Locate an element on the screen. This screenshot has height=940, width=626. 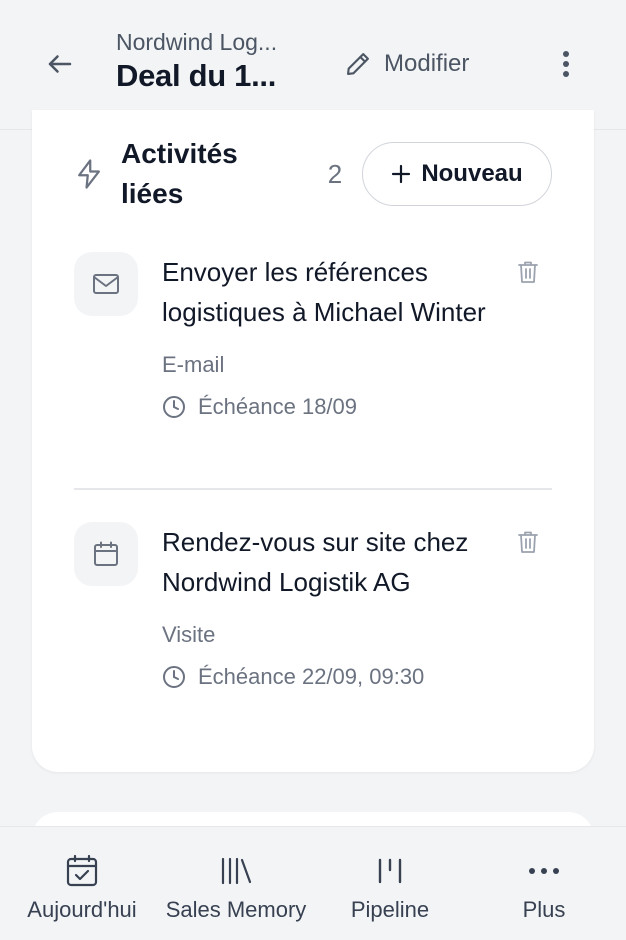
calendar-check-icon is located at coordinates (82, 870).